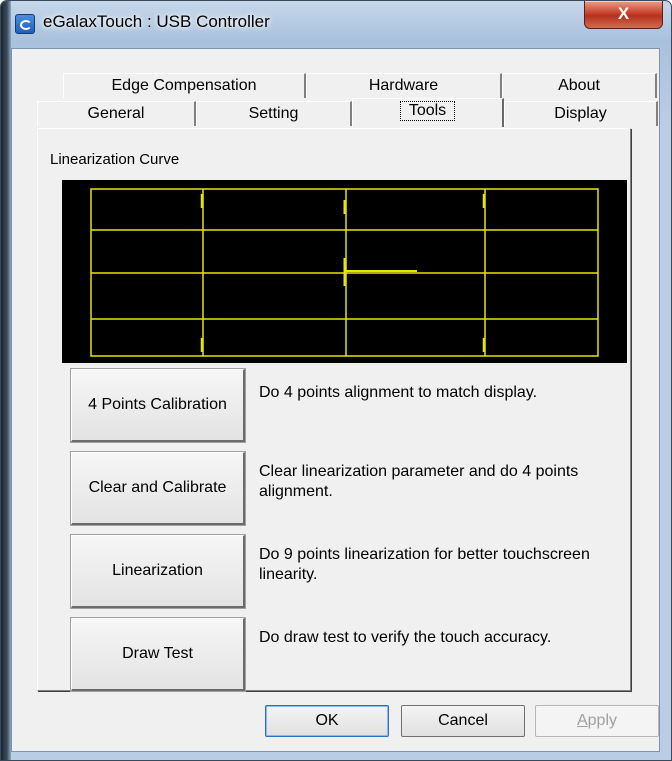  What do you see at coordinates (398, 392) in the screenshot?
I see `four-points-calibration-description: Do 4 points alignment to match display.` at bounding box center [398, 392].